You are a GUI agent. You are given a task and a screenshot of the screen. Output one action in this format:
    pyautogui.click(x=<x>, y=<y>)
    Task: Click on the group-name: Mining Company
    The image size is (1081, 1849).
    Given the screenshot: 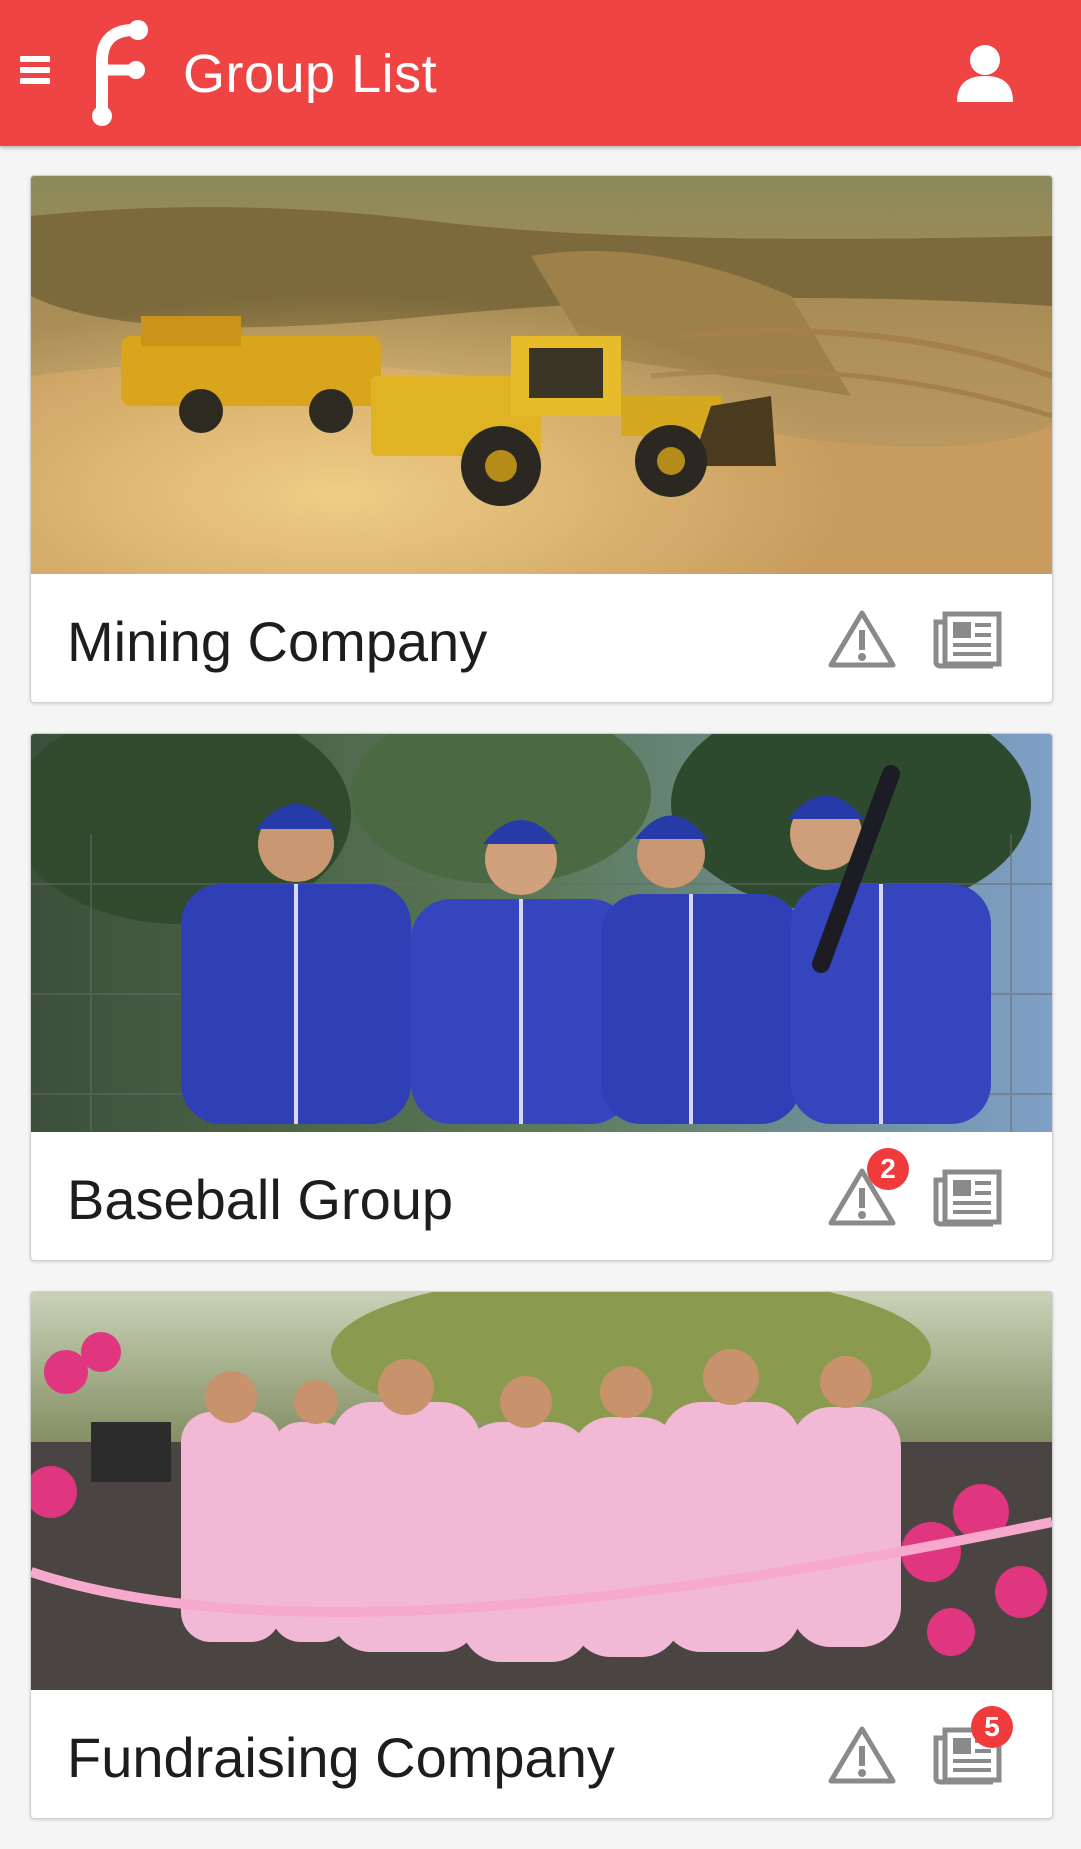 What is the action you would take?
    pyautogui.click(x=277, y=642)
    